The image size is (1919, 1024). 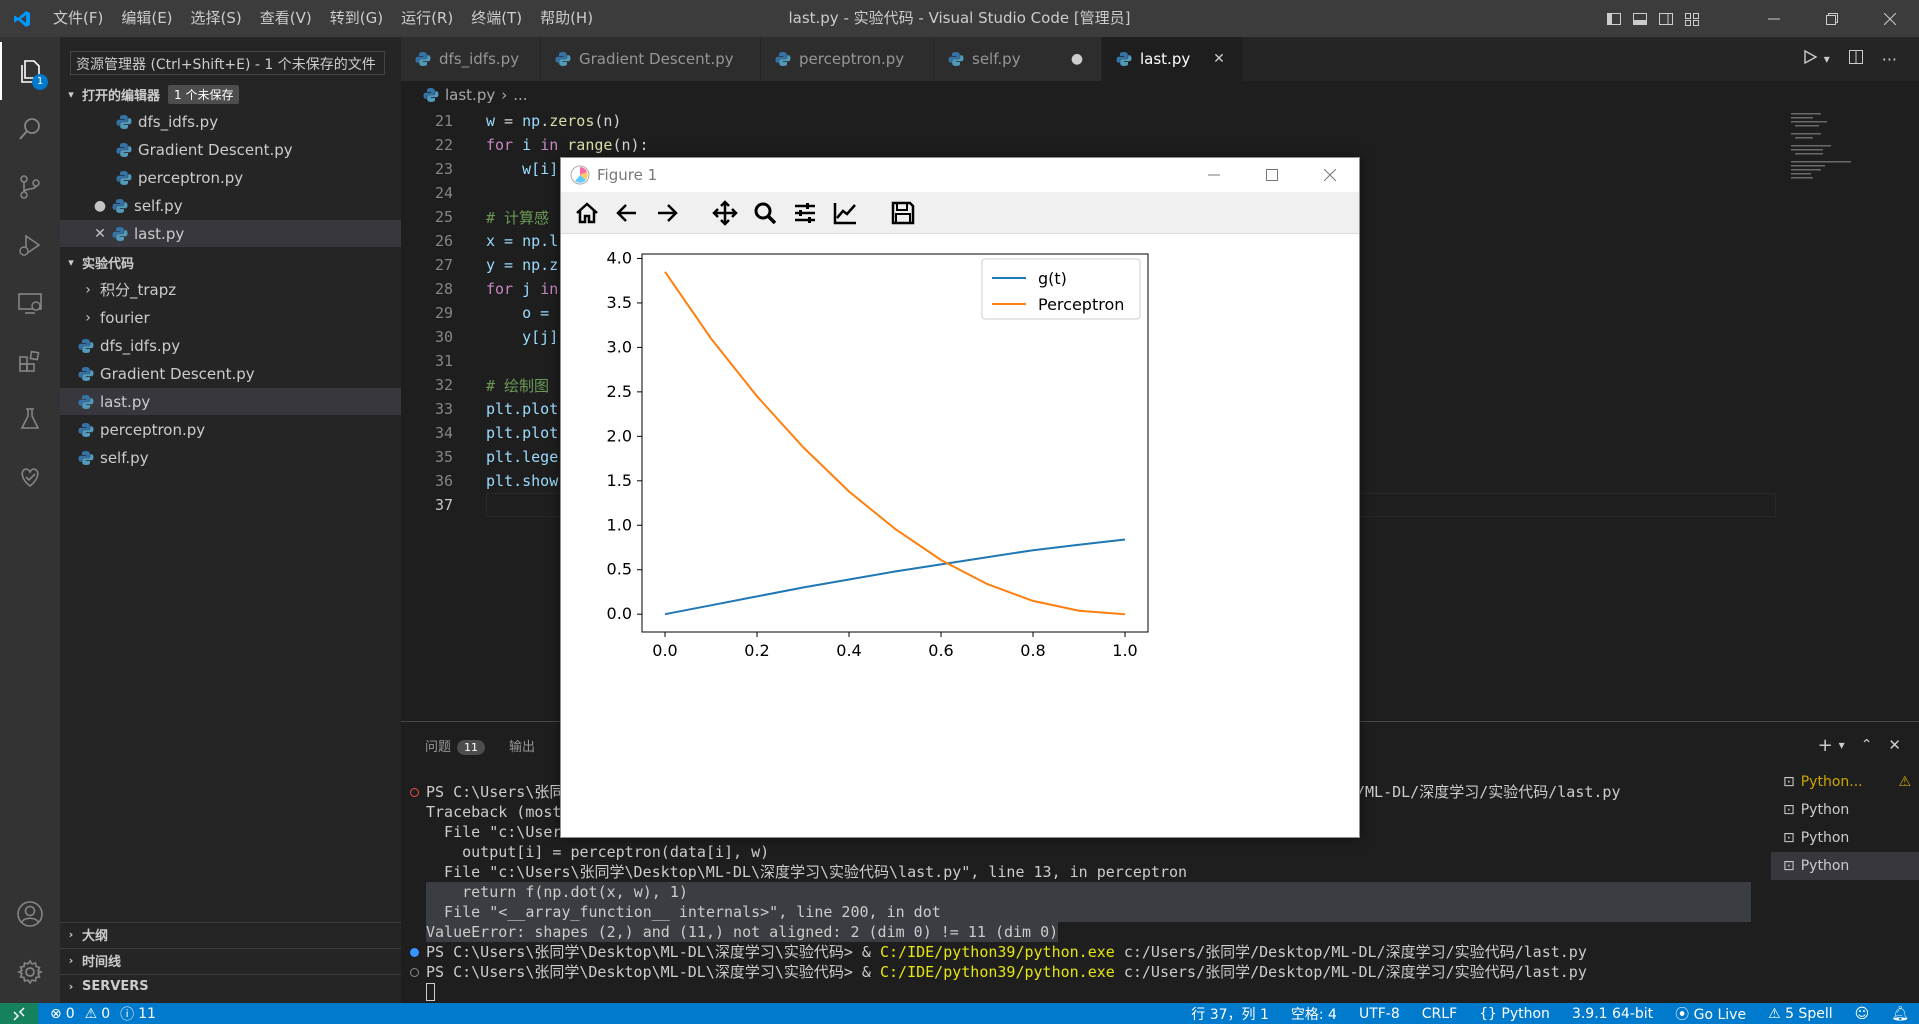 What do you see at coordinates (1230, 1014) in the screenshot?
I see `cursor-position: 行 37，列 1` at bounding box center [1230, 1014].